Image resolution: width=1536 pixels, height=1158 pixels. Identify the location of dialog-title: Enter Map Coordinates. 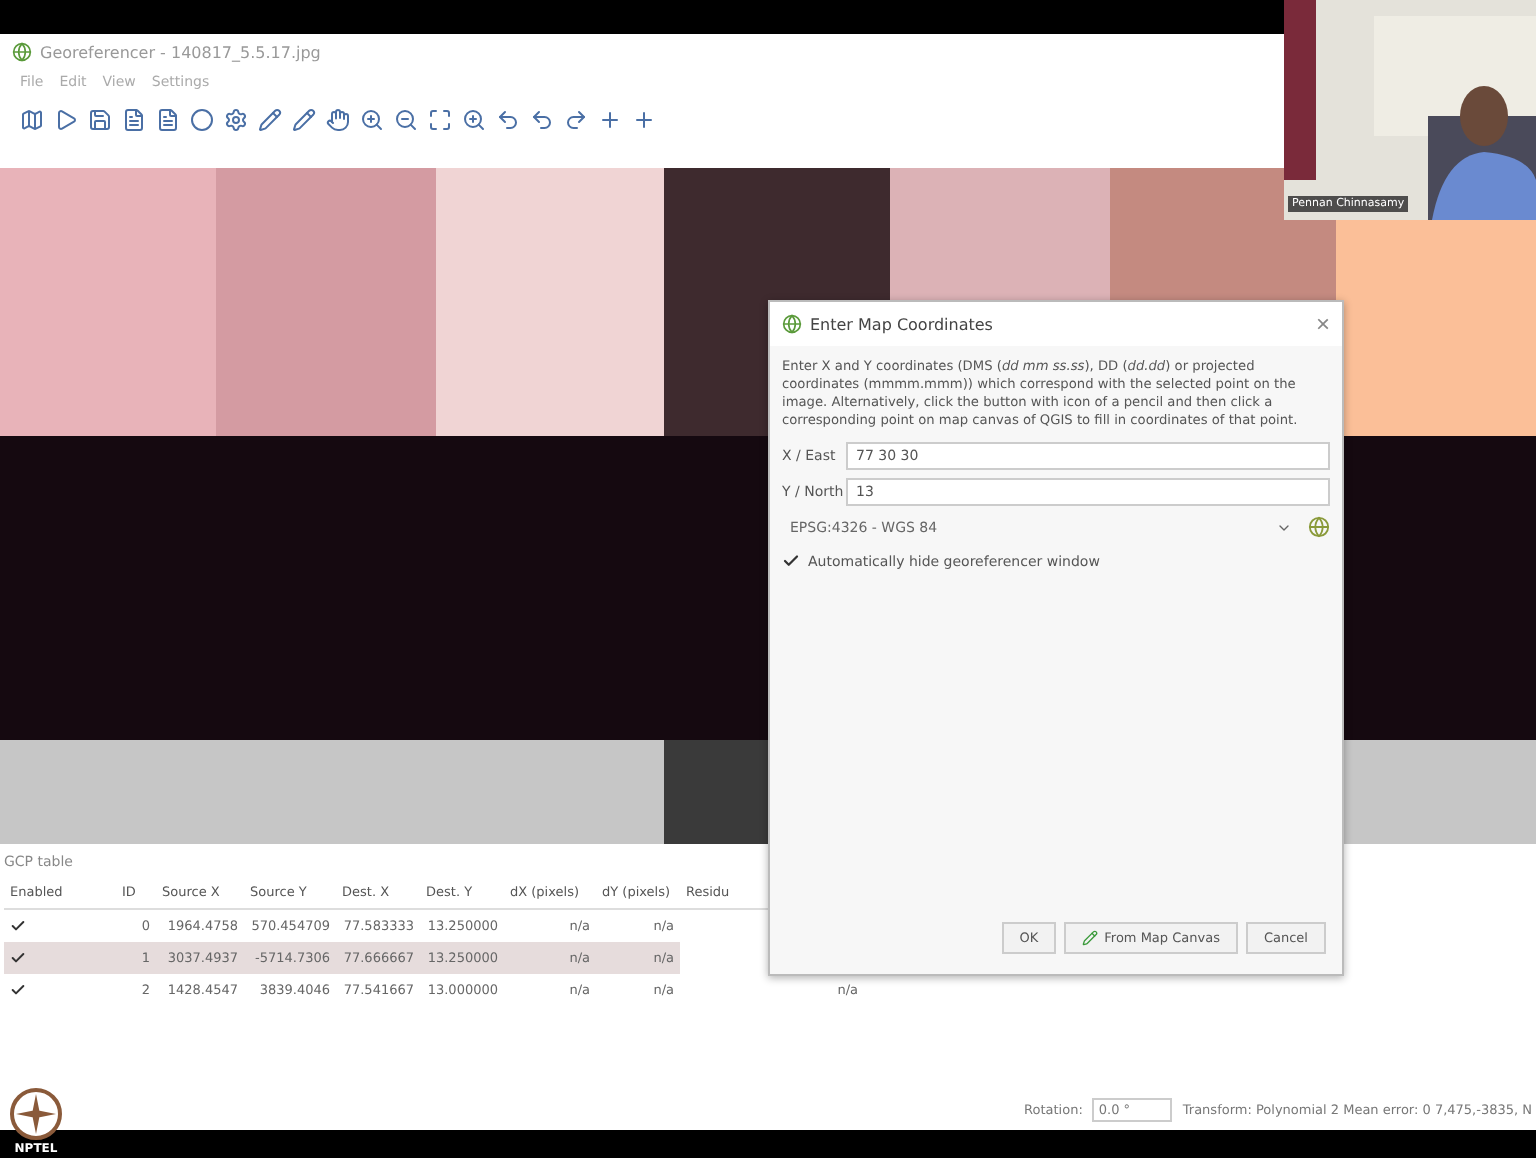
(902, 324).